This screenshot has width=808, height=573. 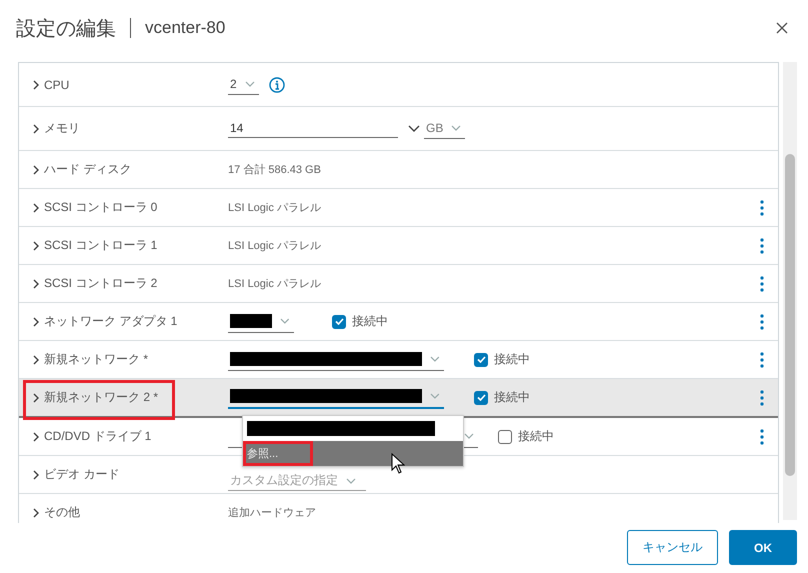 I want to click on row-label: ネットワーク アダプタ 1, so click(x=111, y=321).